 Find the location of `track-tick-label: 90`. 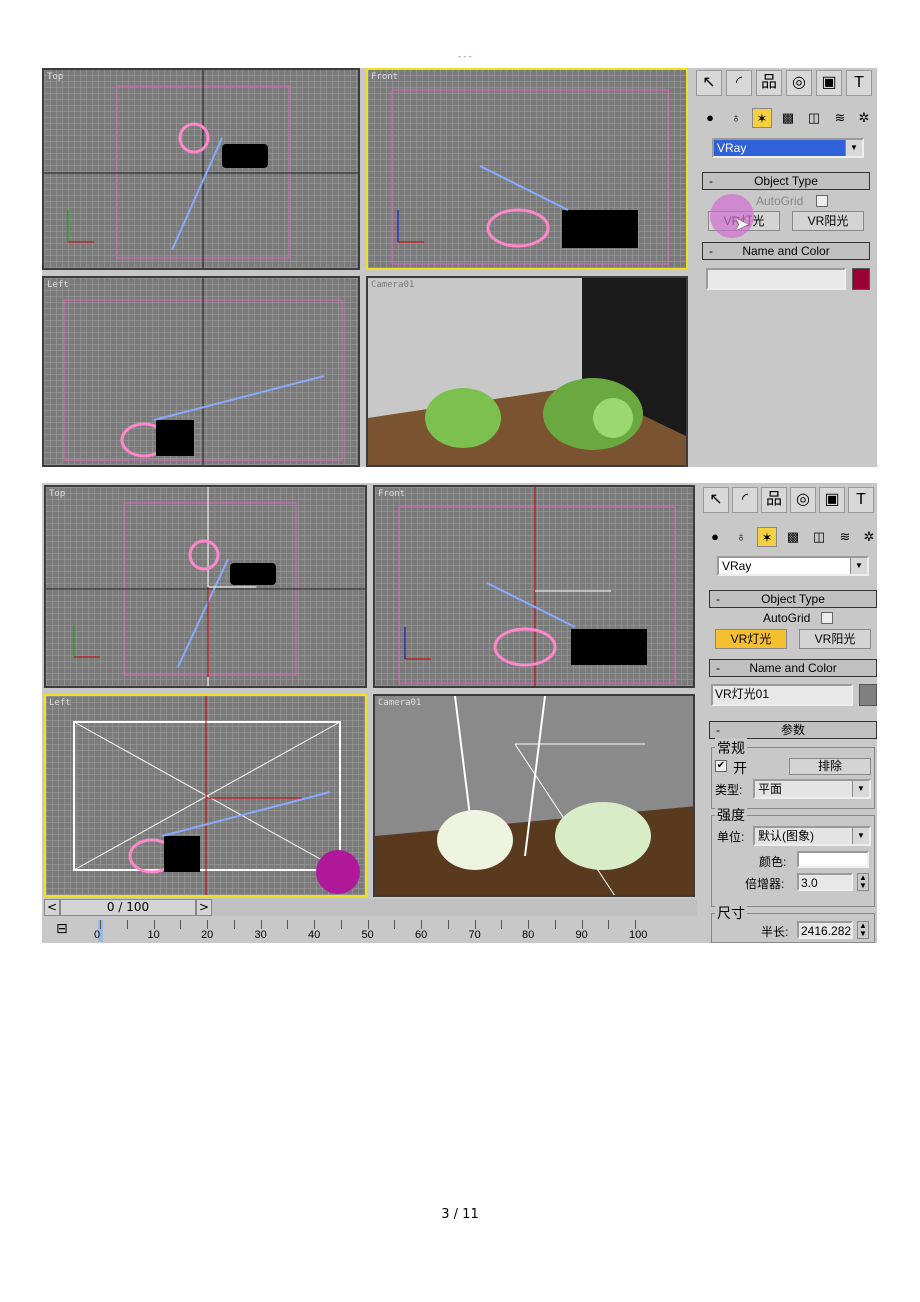

track-tick-label: 90 is located at coordinates (581, 935).